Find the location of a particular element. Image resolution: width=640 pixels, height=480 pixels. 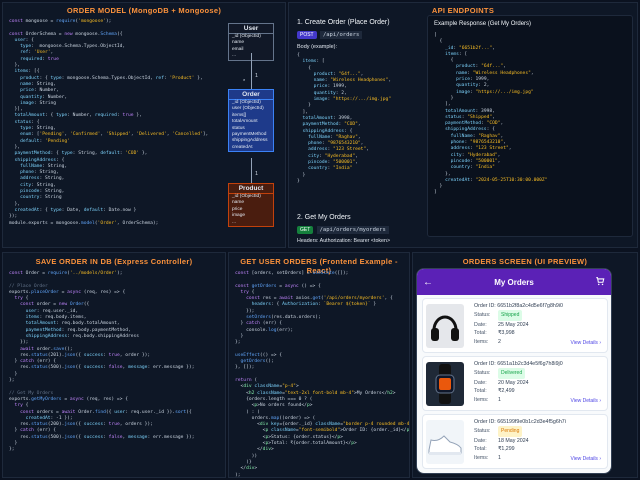

get-path: /api/orders/myorders is located at coordinates (352, 230).